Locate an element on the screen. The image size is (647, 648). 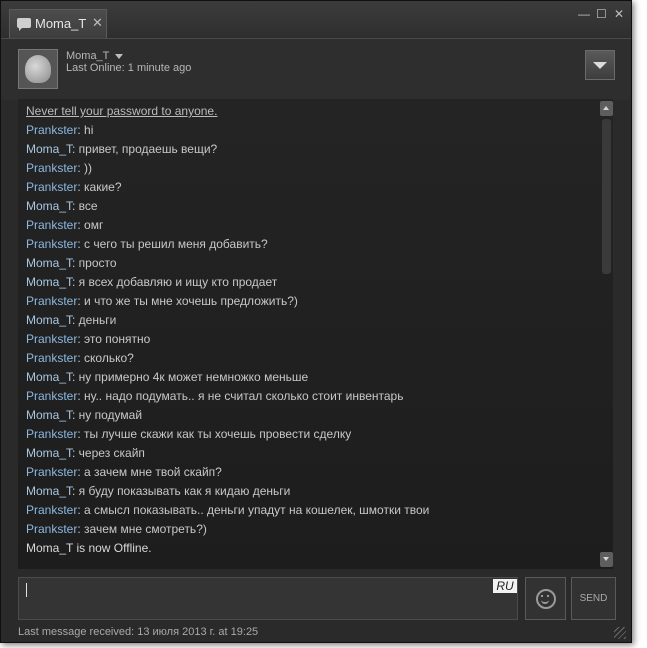
smiley-icon is located at coordinates (546, 599).